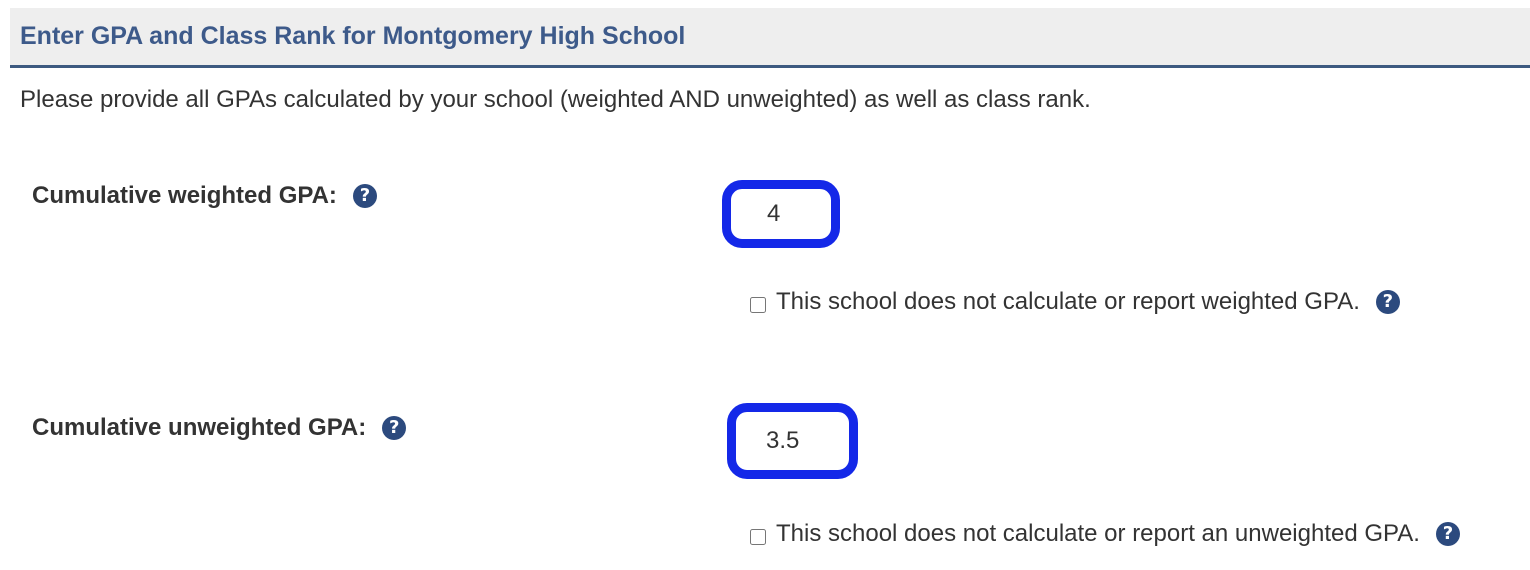 This screenshot has height=570, width=1530. Describe the element at coordinates (394, 428) in the screenshot. I see `unweighted-gpa-help-icon: ?` at that location.